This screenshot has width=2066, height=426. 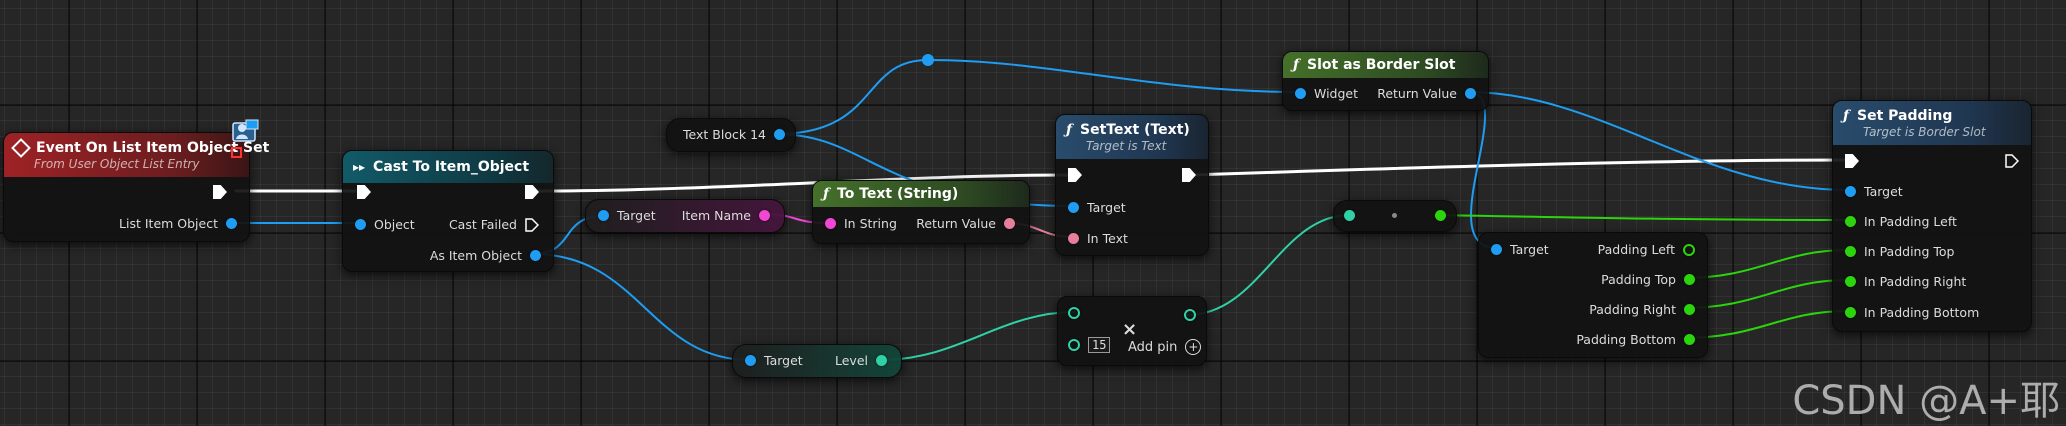 I want to click on set-padding-exec-in-pin, so click(x=1852, y=161).